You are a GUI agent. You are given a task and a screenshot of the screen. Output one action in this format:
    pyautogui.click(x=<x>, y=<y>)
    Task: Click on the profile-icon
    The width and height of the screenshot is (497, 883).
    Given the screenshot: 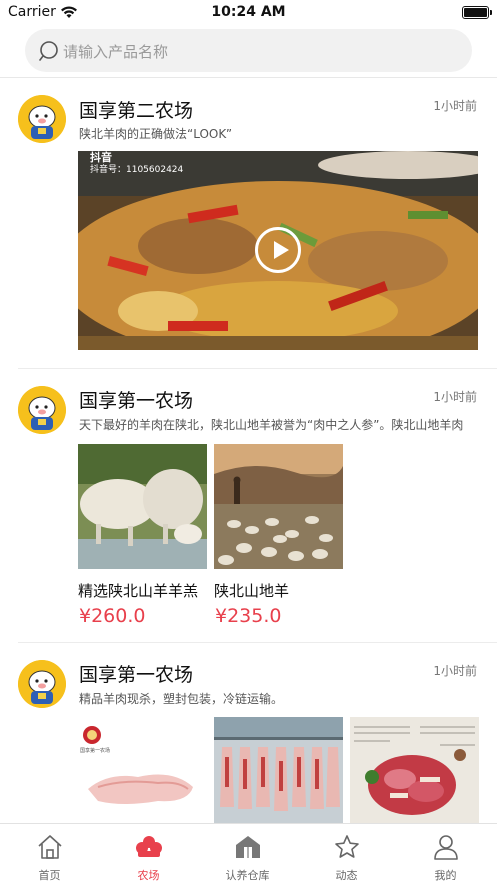 What is the action you would take?
    pyautogui.click(x=446, y=847)
    